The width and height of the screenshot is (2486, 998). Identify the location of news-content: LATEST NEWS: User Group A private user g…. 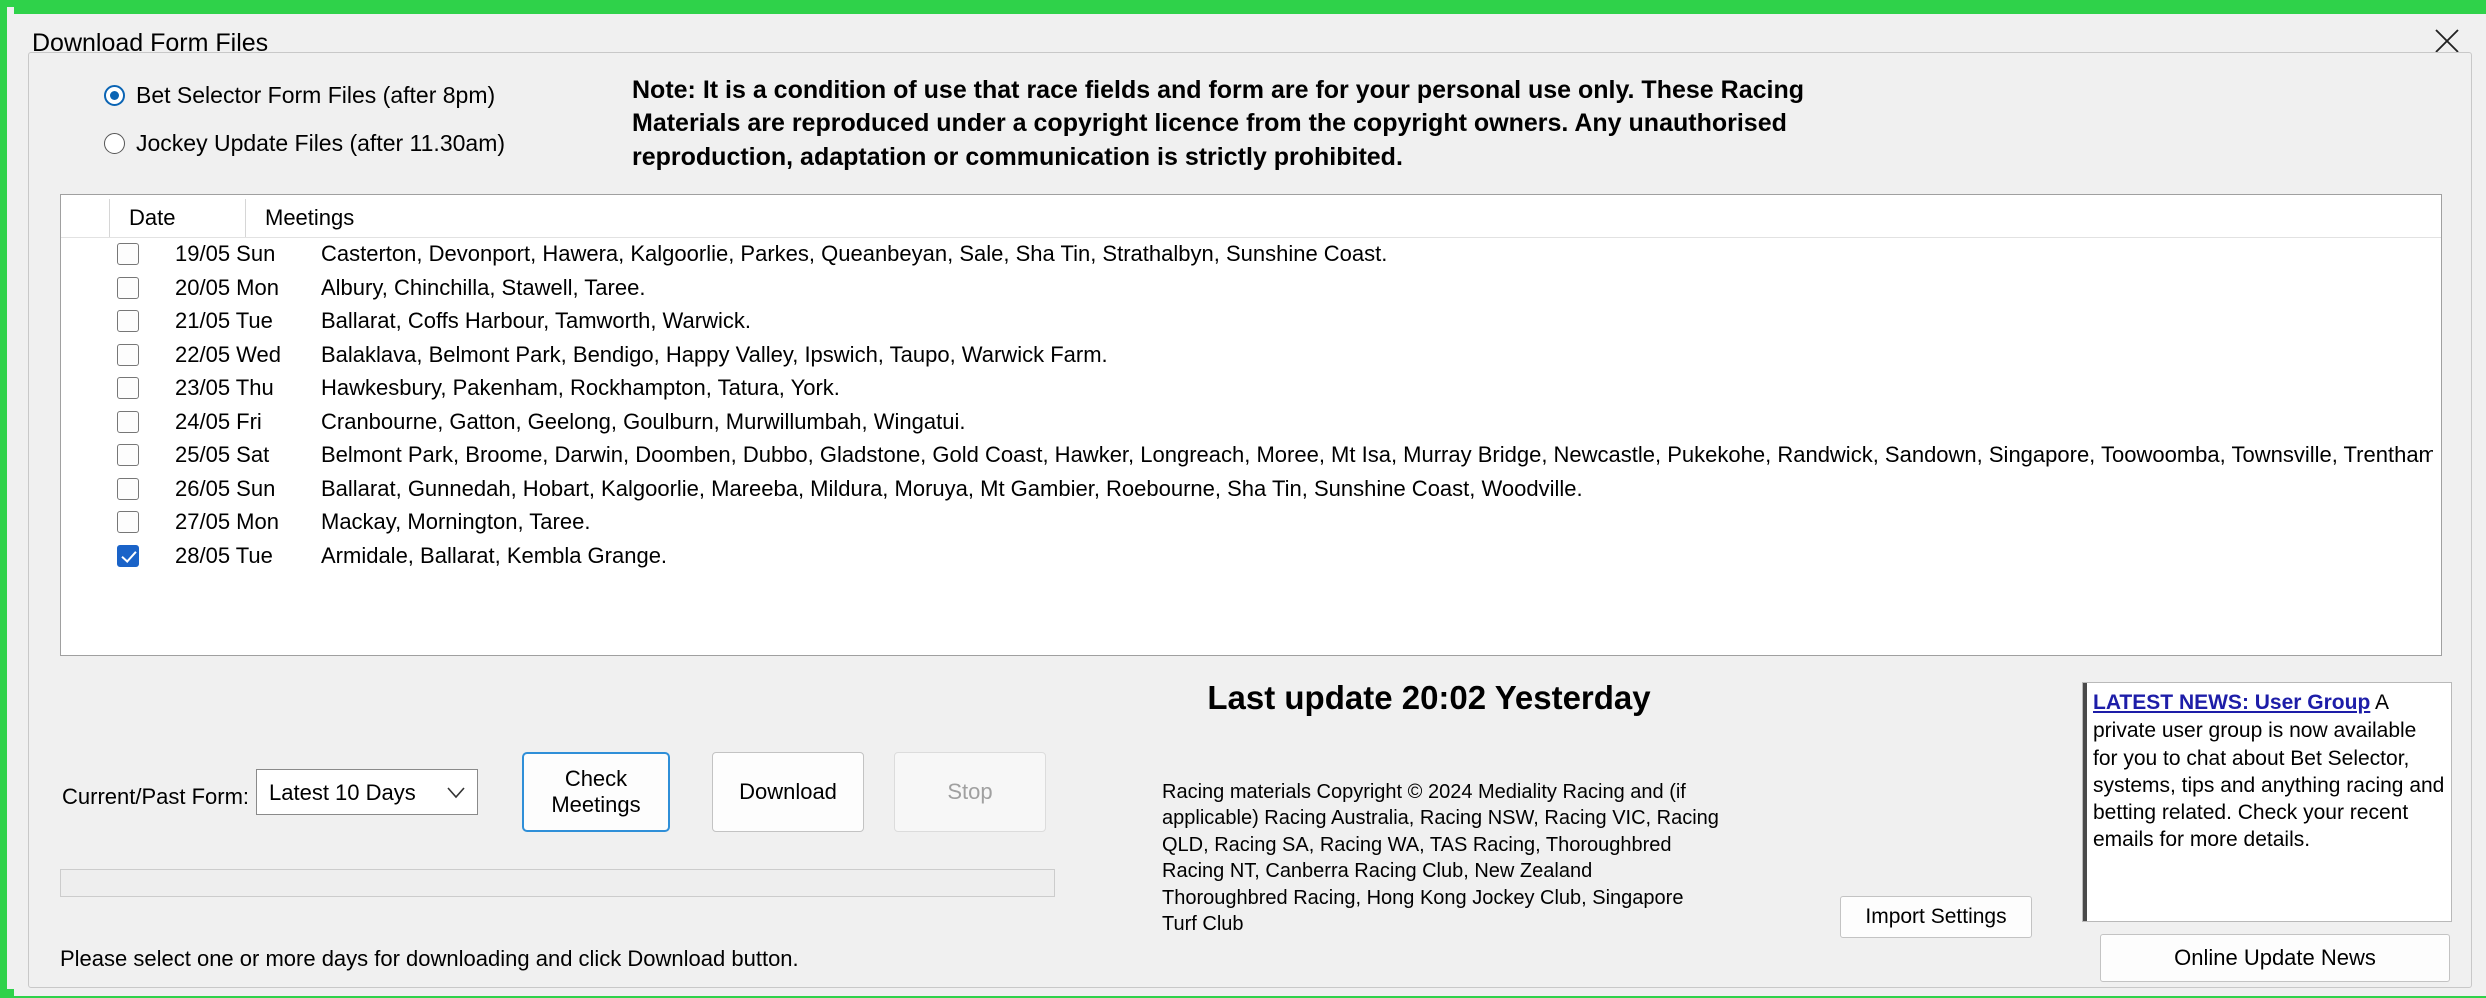
(2269, 771).